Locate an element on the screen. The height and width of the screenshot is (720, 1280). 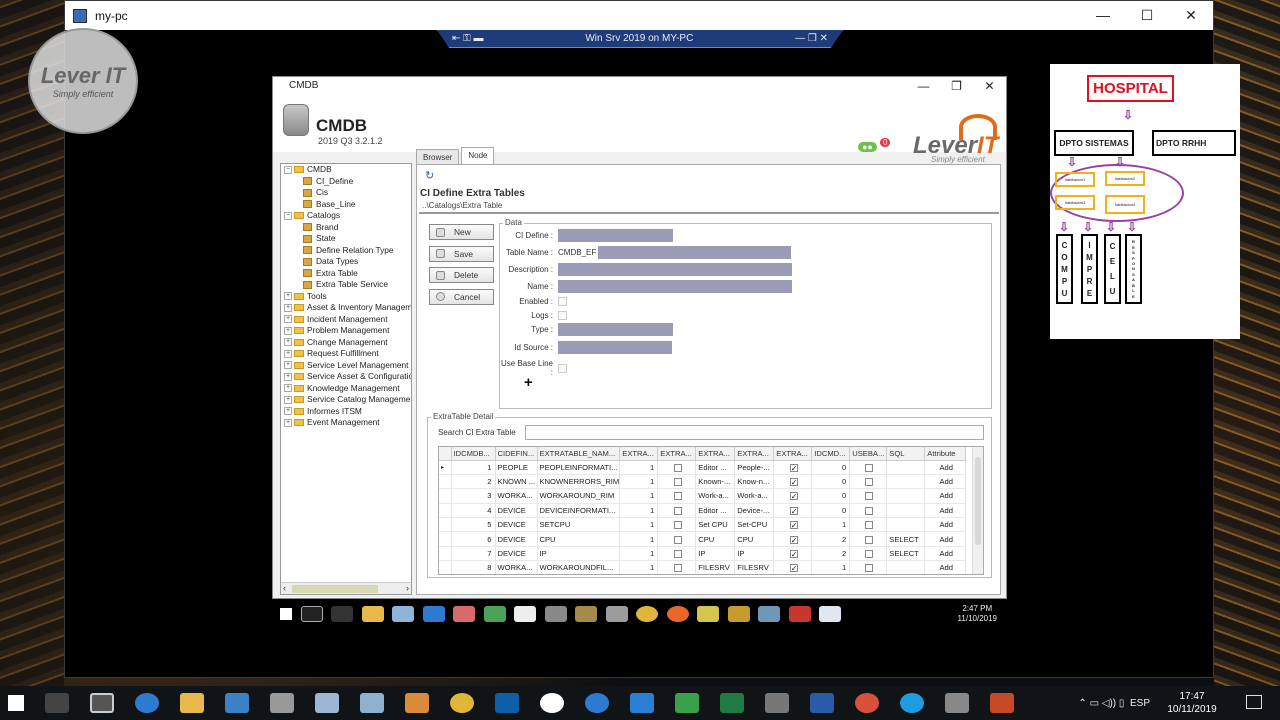
start-icon is located at coordinates (286, 614).